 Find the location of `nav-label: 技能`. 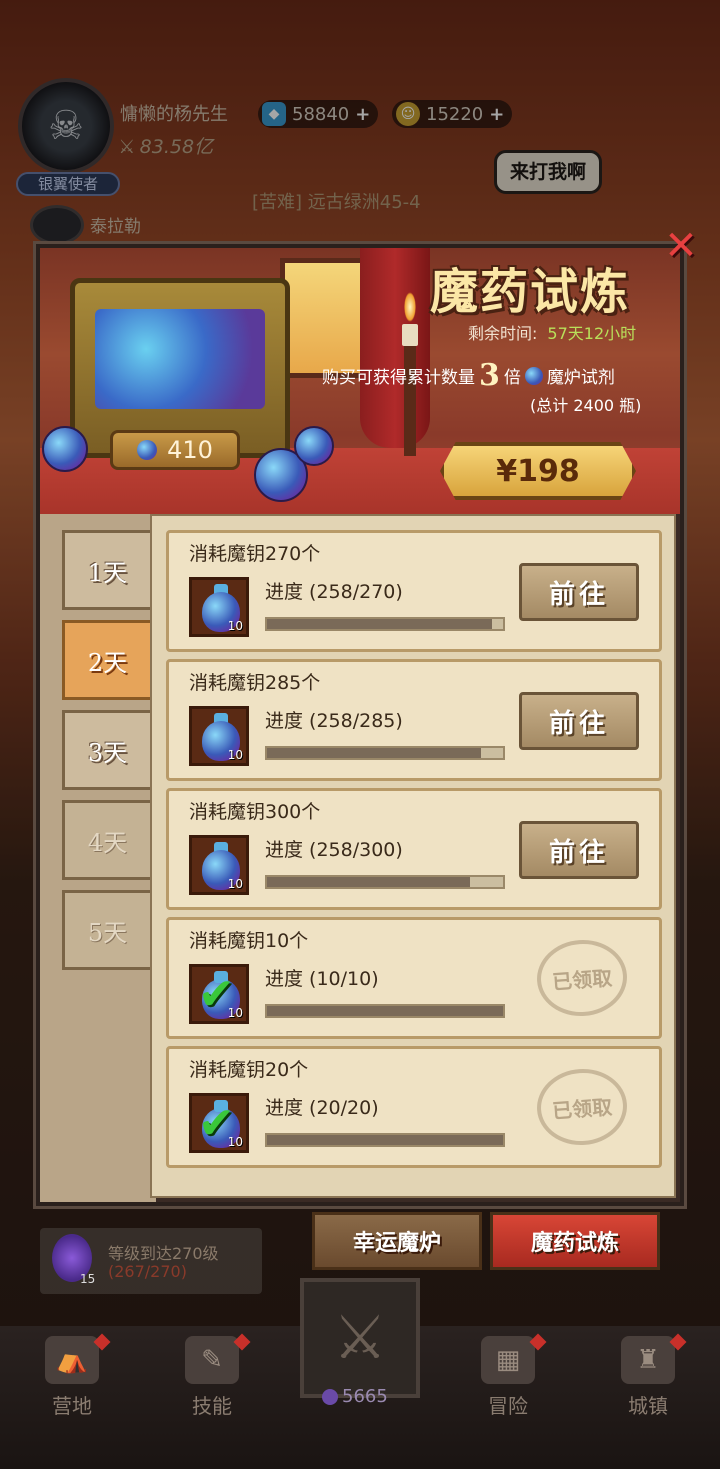

nav-label: 技能 is located at coordinates (212, 1406).